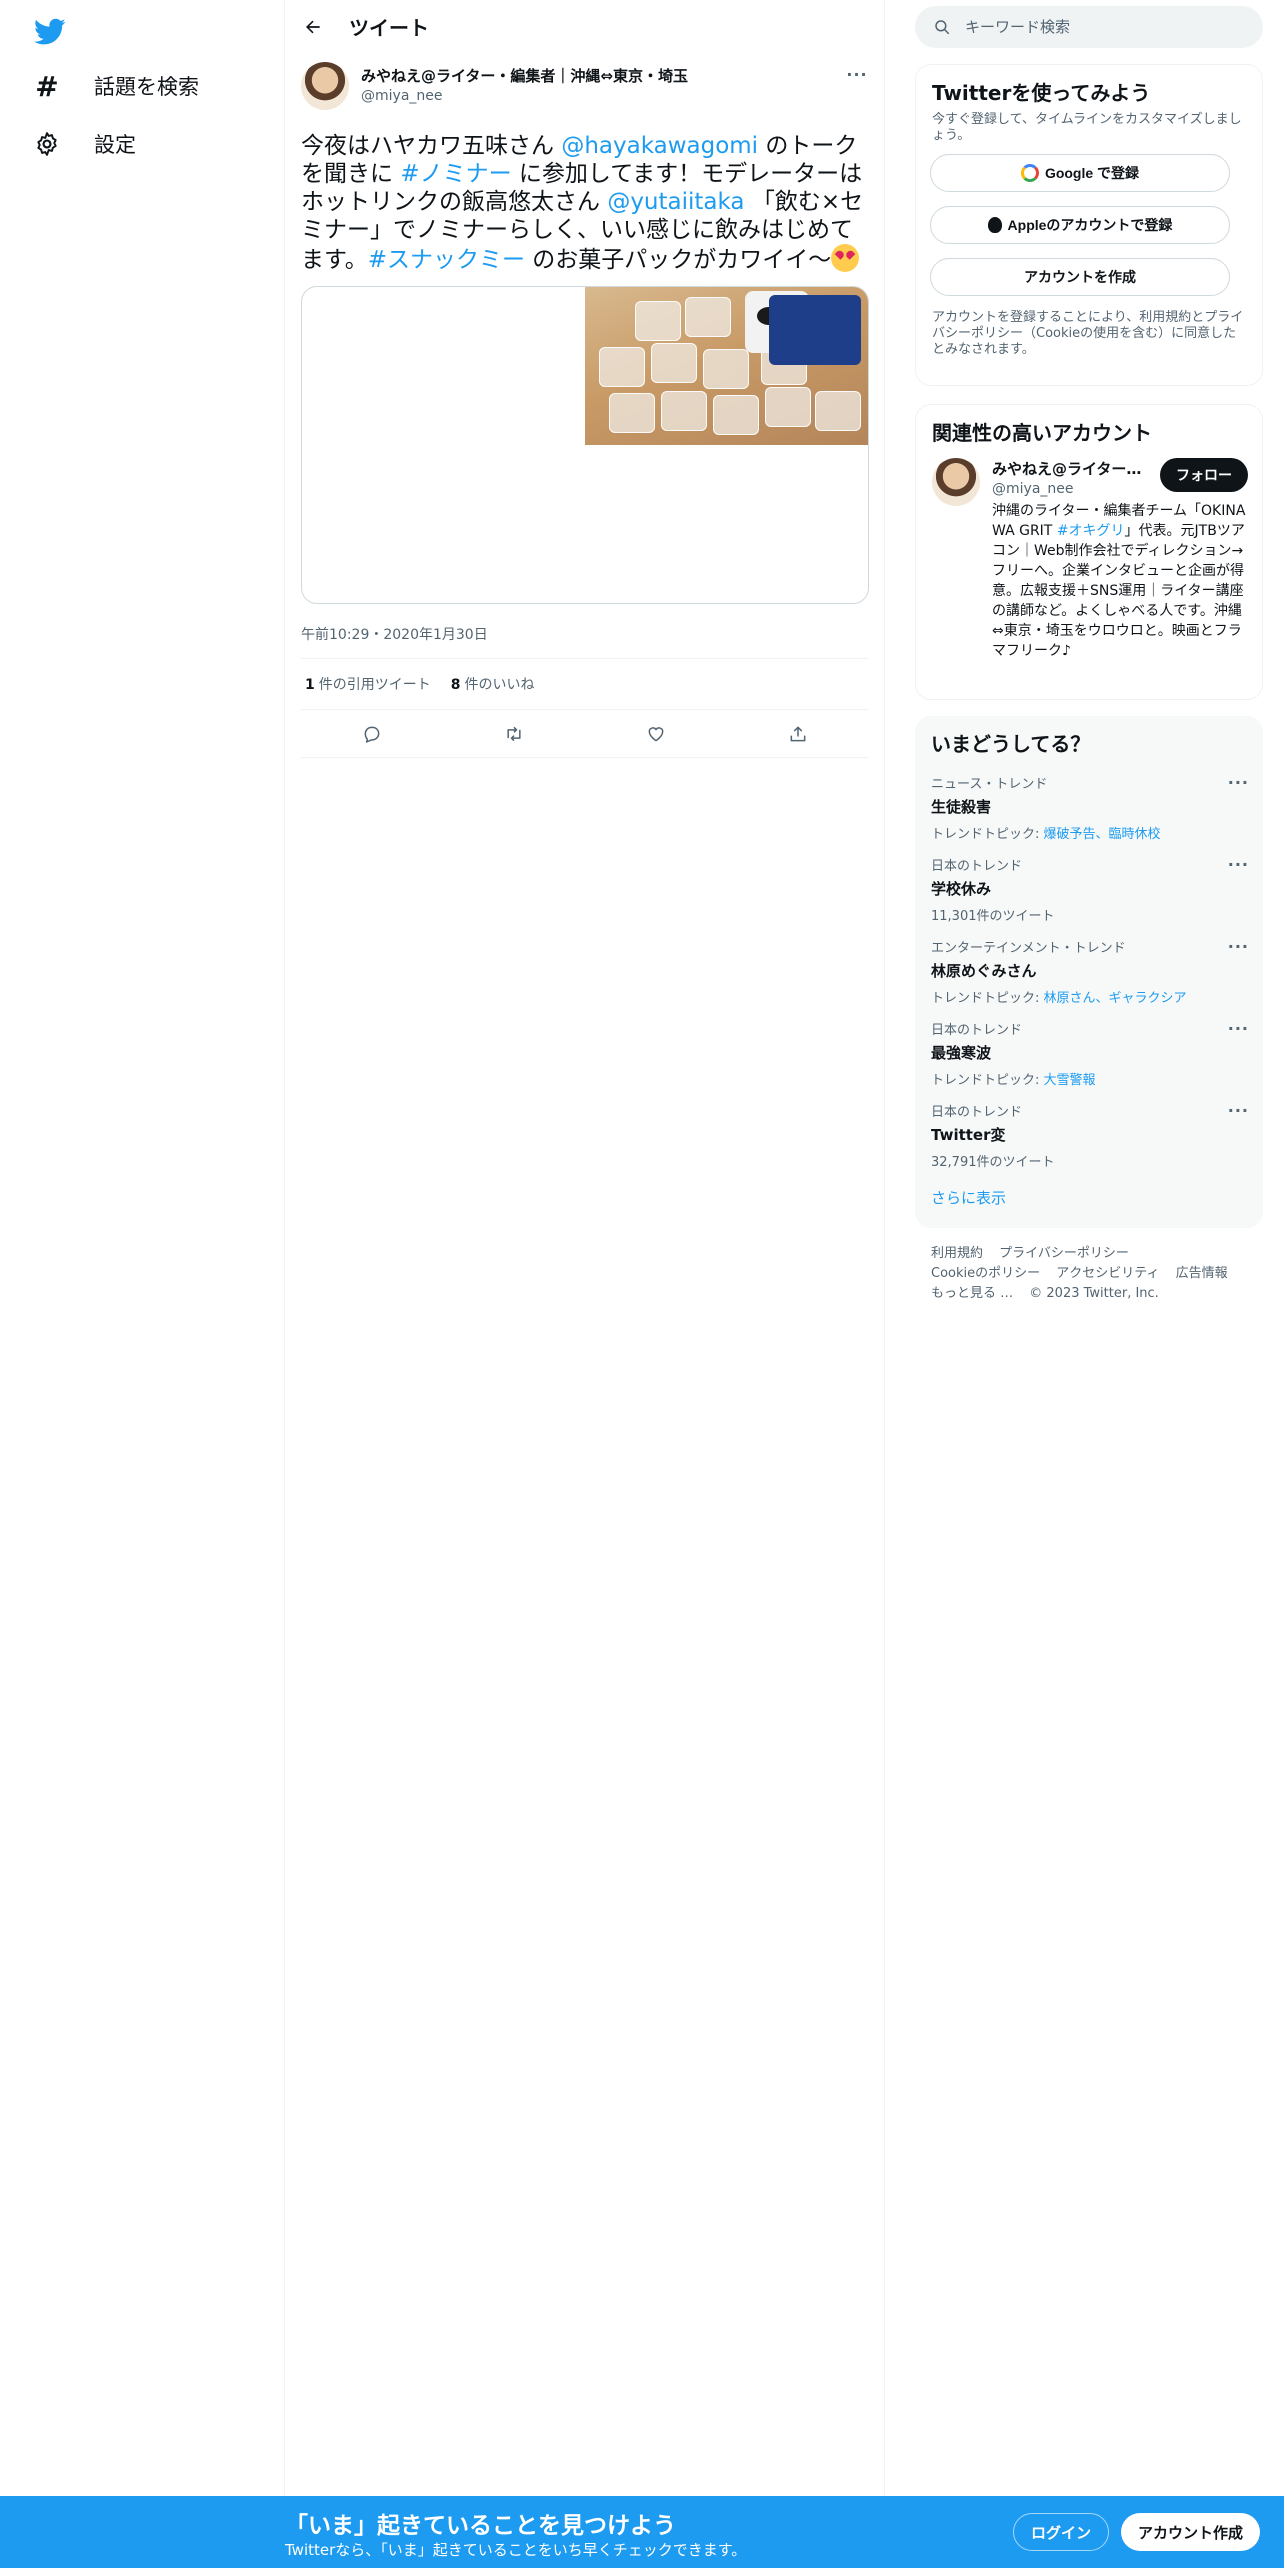 The height and width of the screenshot is (2568, 1284). Describe the element at coordinates (480, 2526) in the screenshot. I see `banner-title: 「いま」起きていることを見つけよう` at that location.